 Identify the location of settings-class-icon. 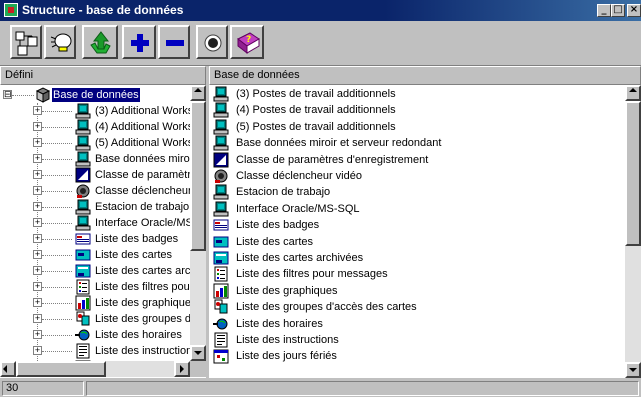
(221, 160).